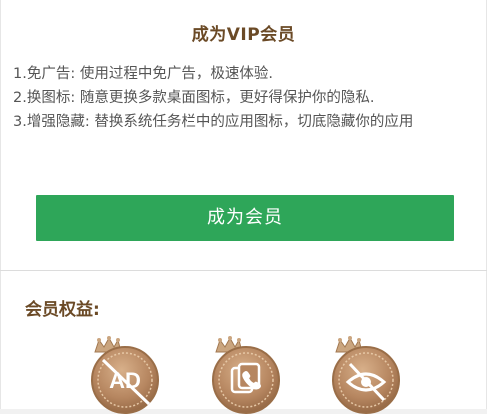 This screenshot has height=414, width=487. What do you see at coordinates (243, 35) in the screenshot?
I see `vip-title: 成为VIP会员` at bounding box center [243, 35].